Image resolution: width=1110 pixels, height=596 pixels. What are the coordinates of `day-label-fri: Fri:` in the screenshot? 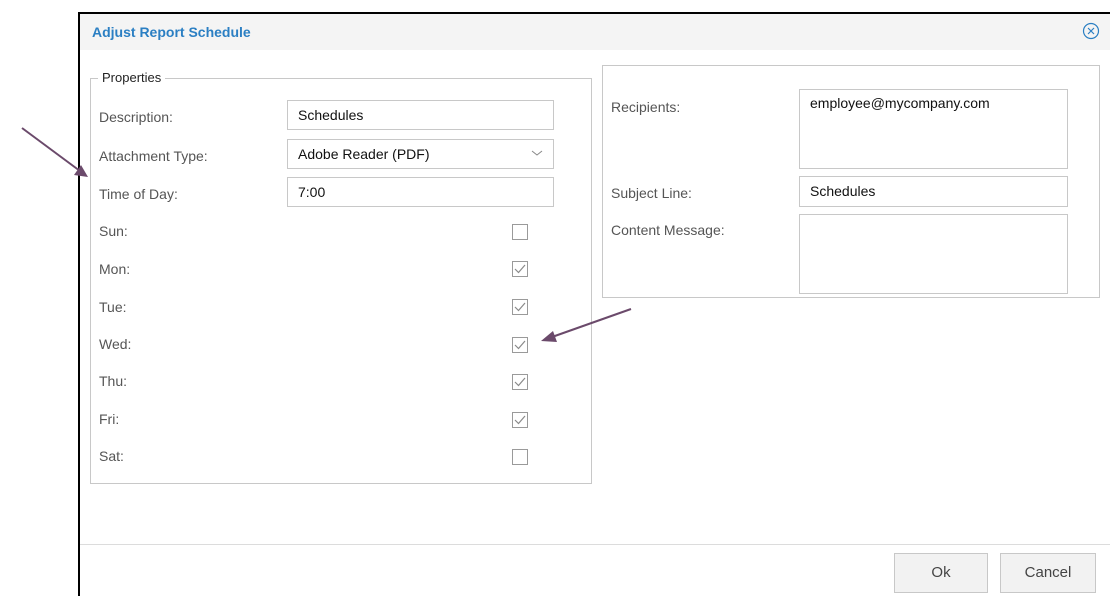 It's located at (109, 419).